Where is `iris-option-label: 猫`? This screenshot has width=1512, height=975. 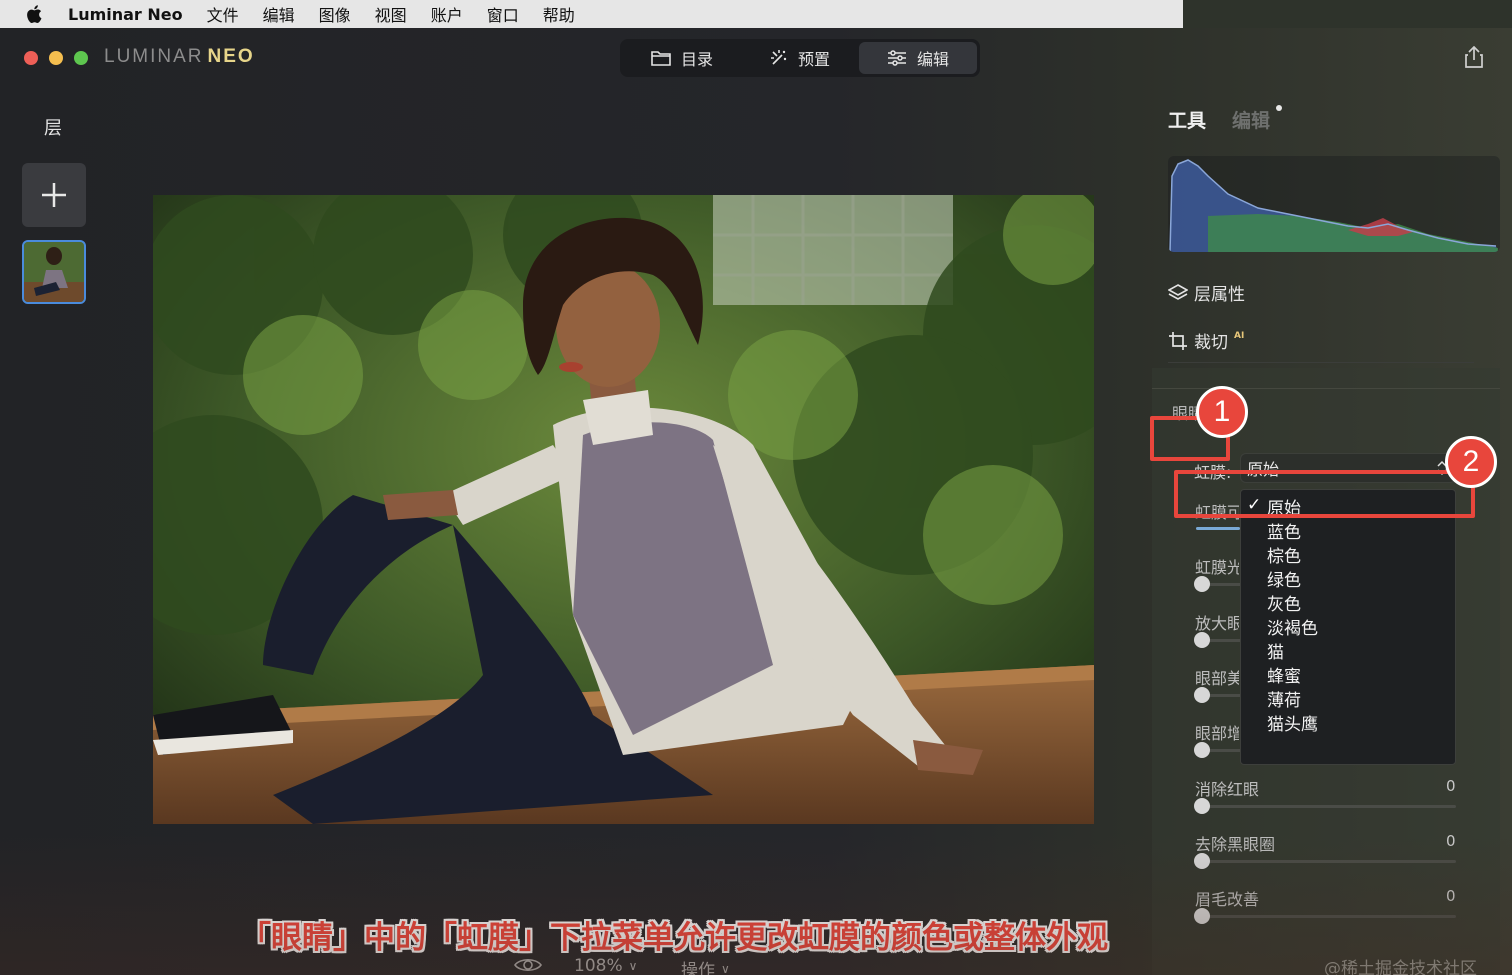 iris-option-label: 猫 is located at coordinates (1275, 652).